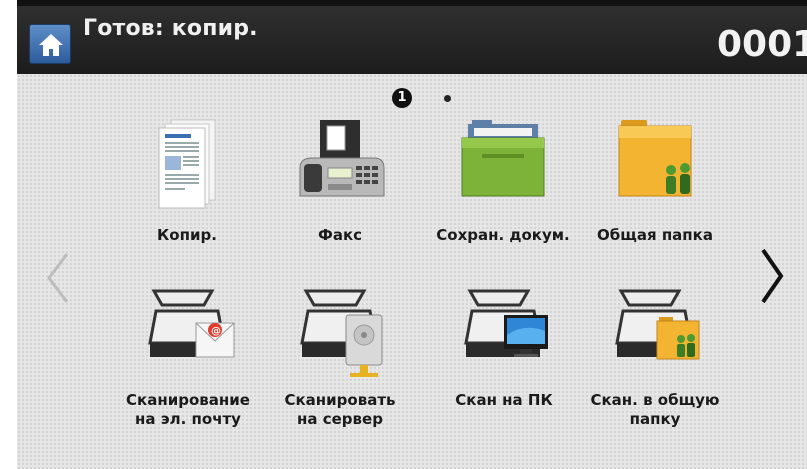 This screenshot has width=807, height=469. I want to click on app-label: Сканировать на сервер, so click(340, 409).